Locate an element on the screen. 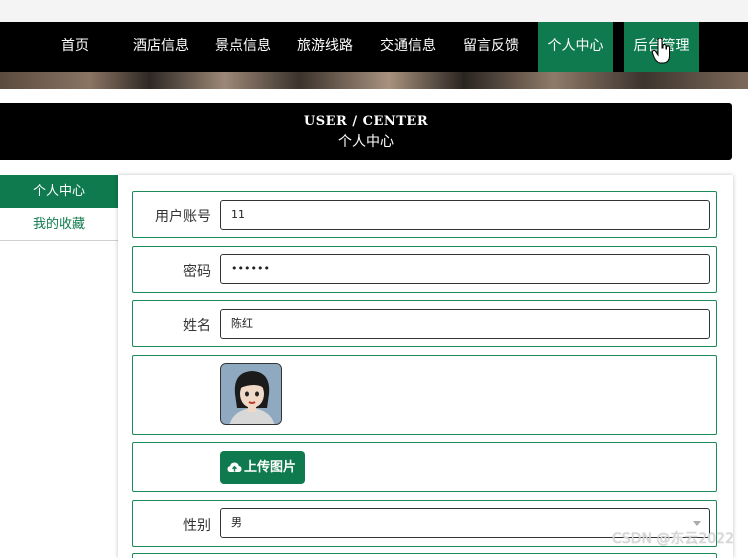 This screenshot has width=748, height=558. account-input: 11 is located at coordinates (465, 215).